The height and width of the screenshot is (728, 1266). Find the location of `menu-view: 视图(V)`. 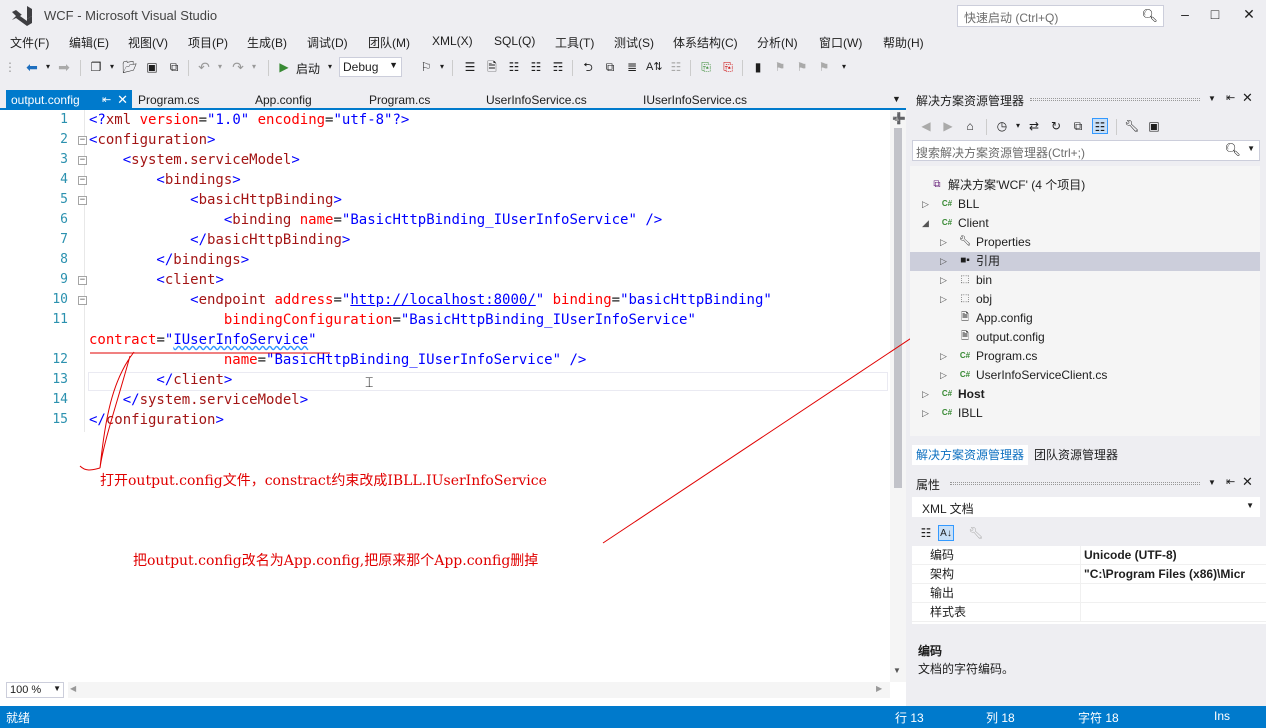

menu-view: 视图(V) is located at coordinates (148, 42).